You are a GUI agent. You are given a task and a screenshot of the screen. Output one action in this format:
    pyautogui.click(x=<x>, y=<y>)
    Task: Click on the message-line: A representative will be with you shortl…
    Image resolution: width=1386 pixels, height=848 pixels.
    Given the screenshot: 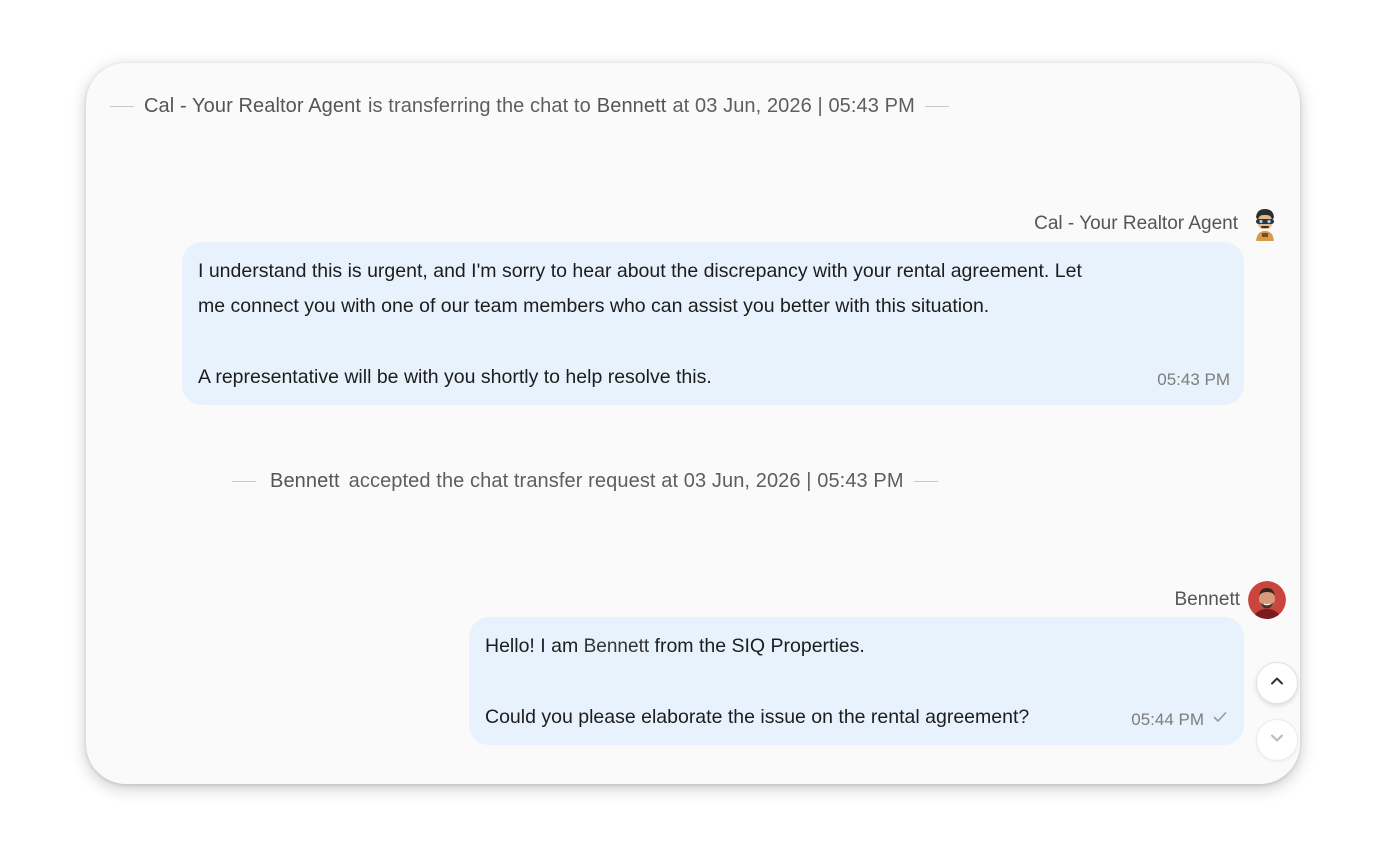 What is the action you would take?
    pyautogui.click(x=455, y=377)
    